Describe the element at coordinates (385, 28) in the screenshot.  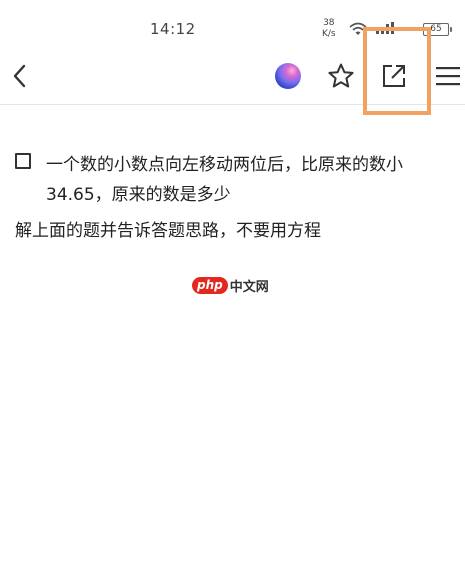
I see `signal-icon` at that location.